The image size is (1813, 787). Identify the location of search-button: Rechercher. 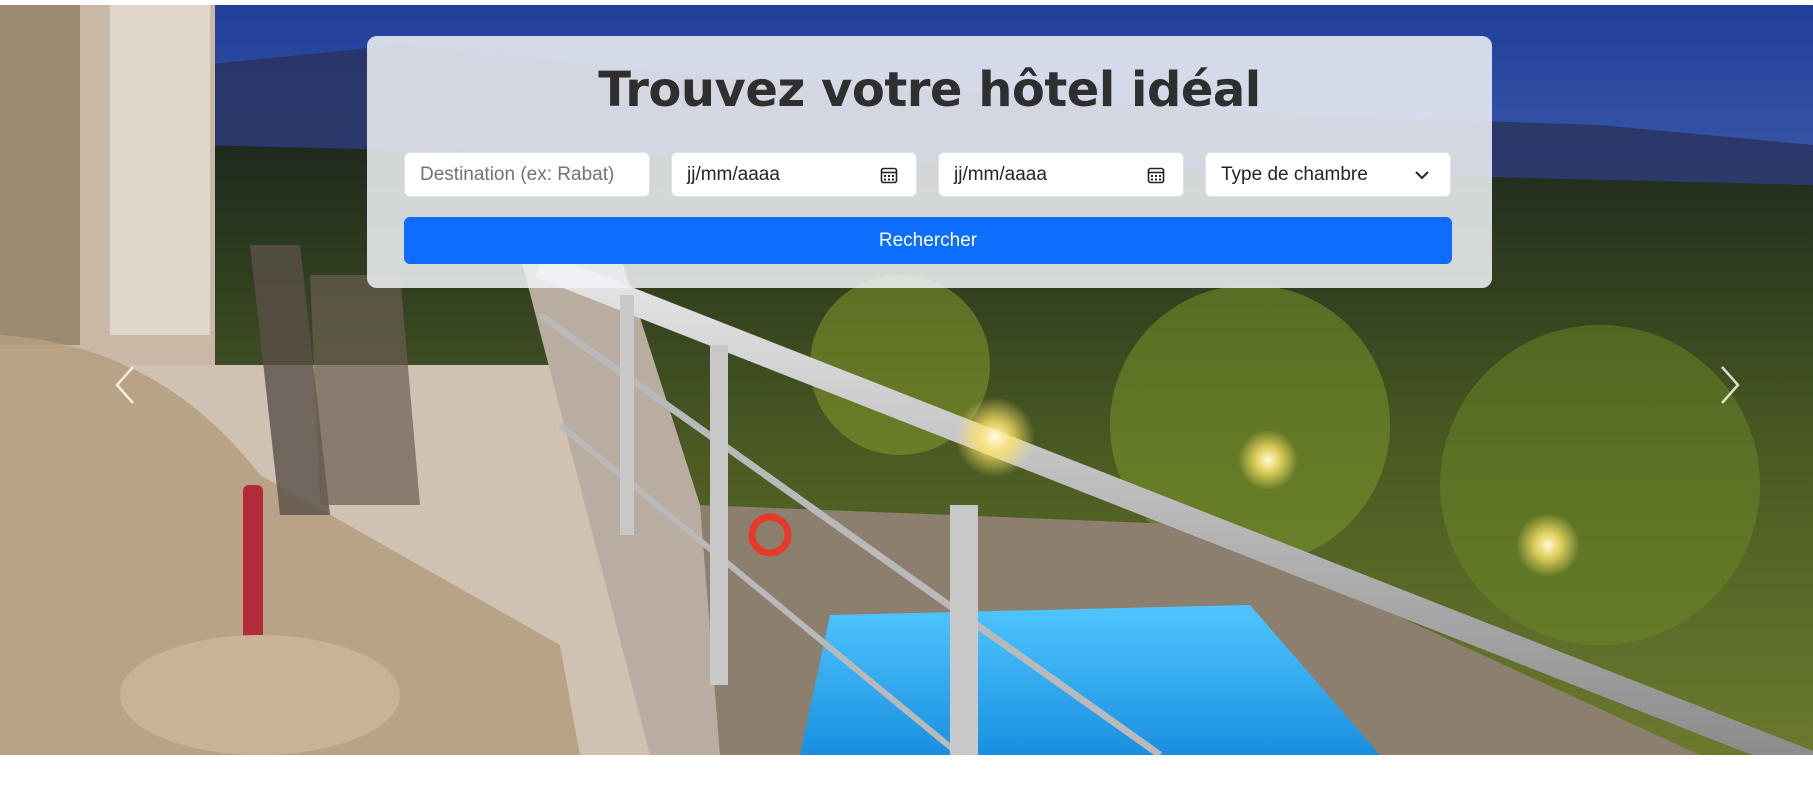
(928, 240).